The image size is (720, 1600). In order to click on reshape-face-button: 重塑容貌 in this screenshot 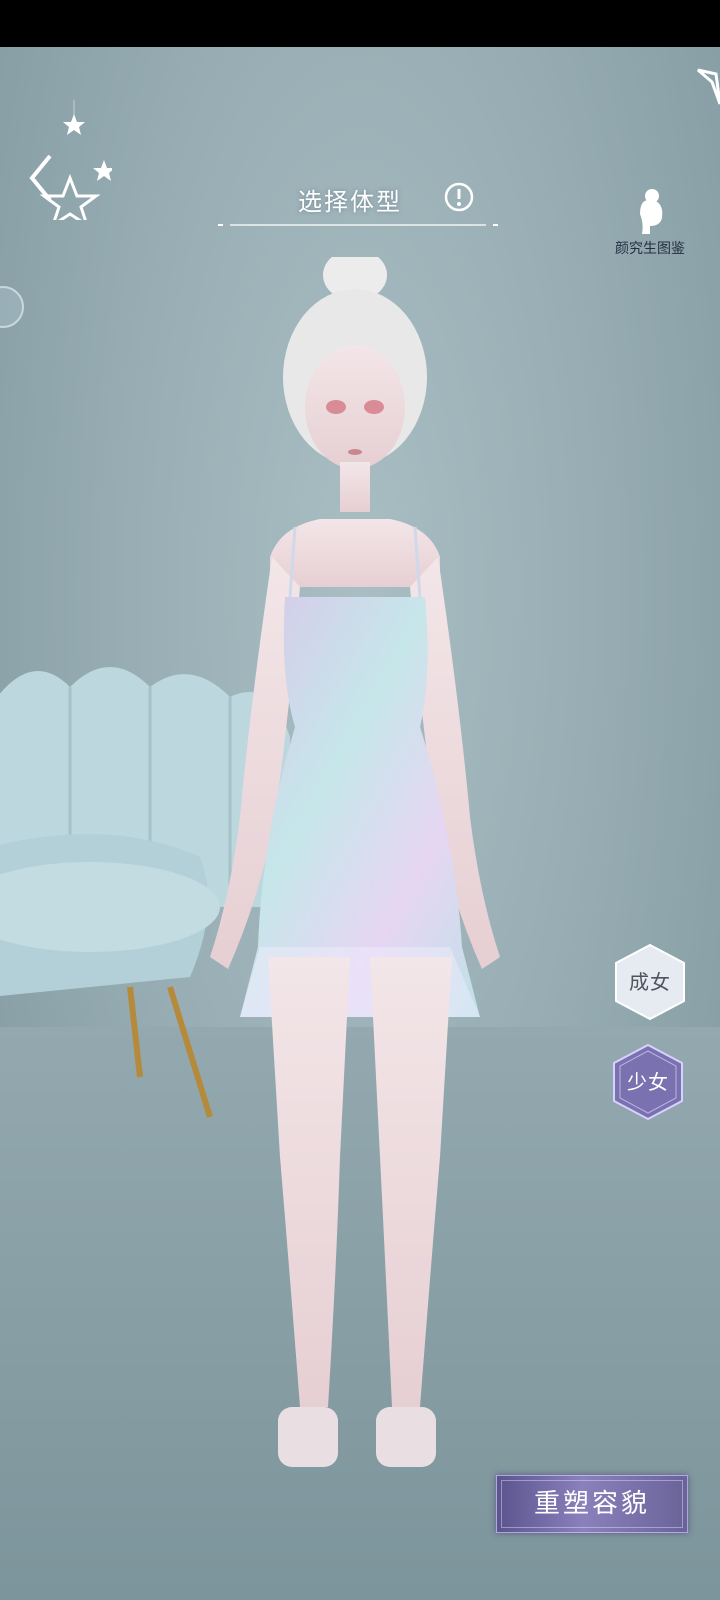, I will do `click(592, 1504)`.